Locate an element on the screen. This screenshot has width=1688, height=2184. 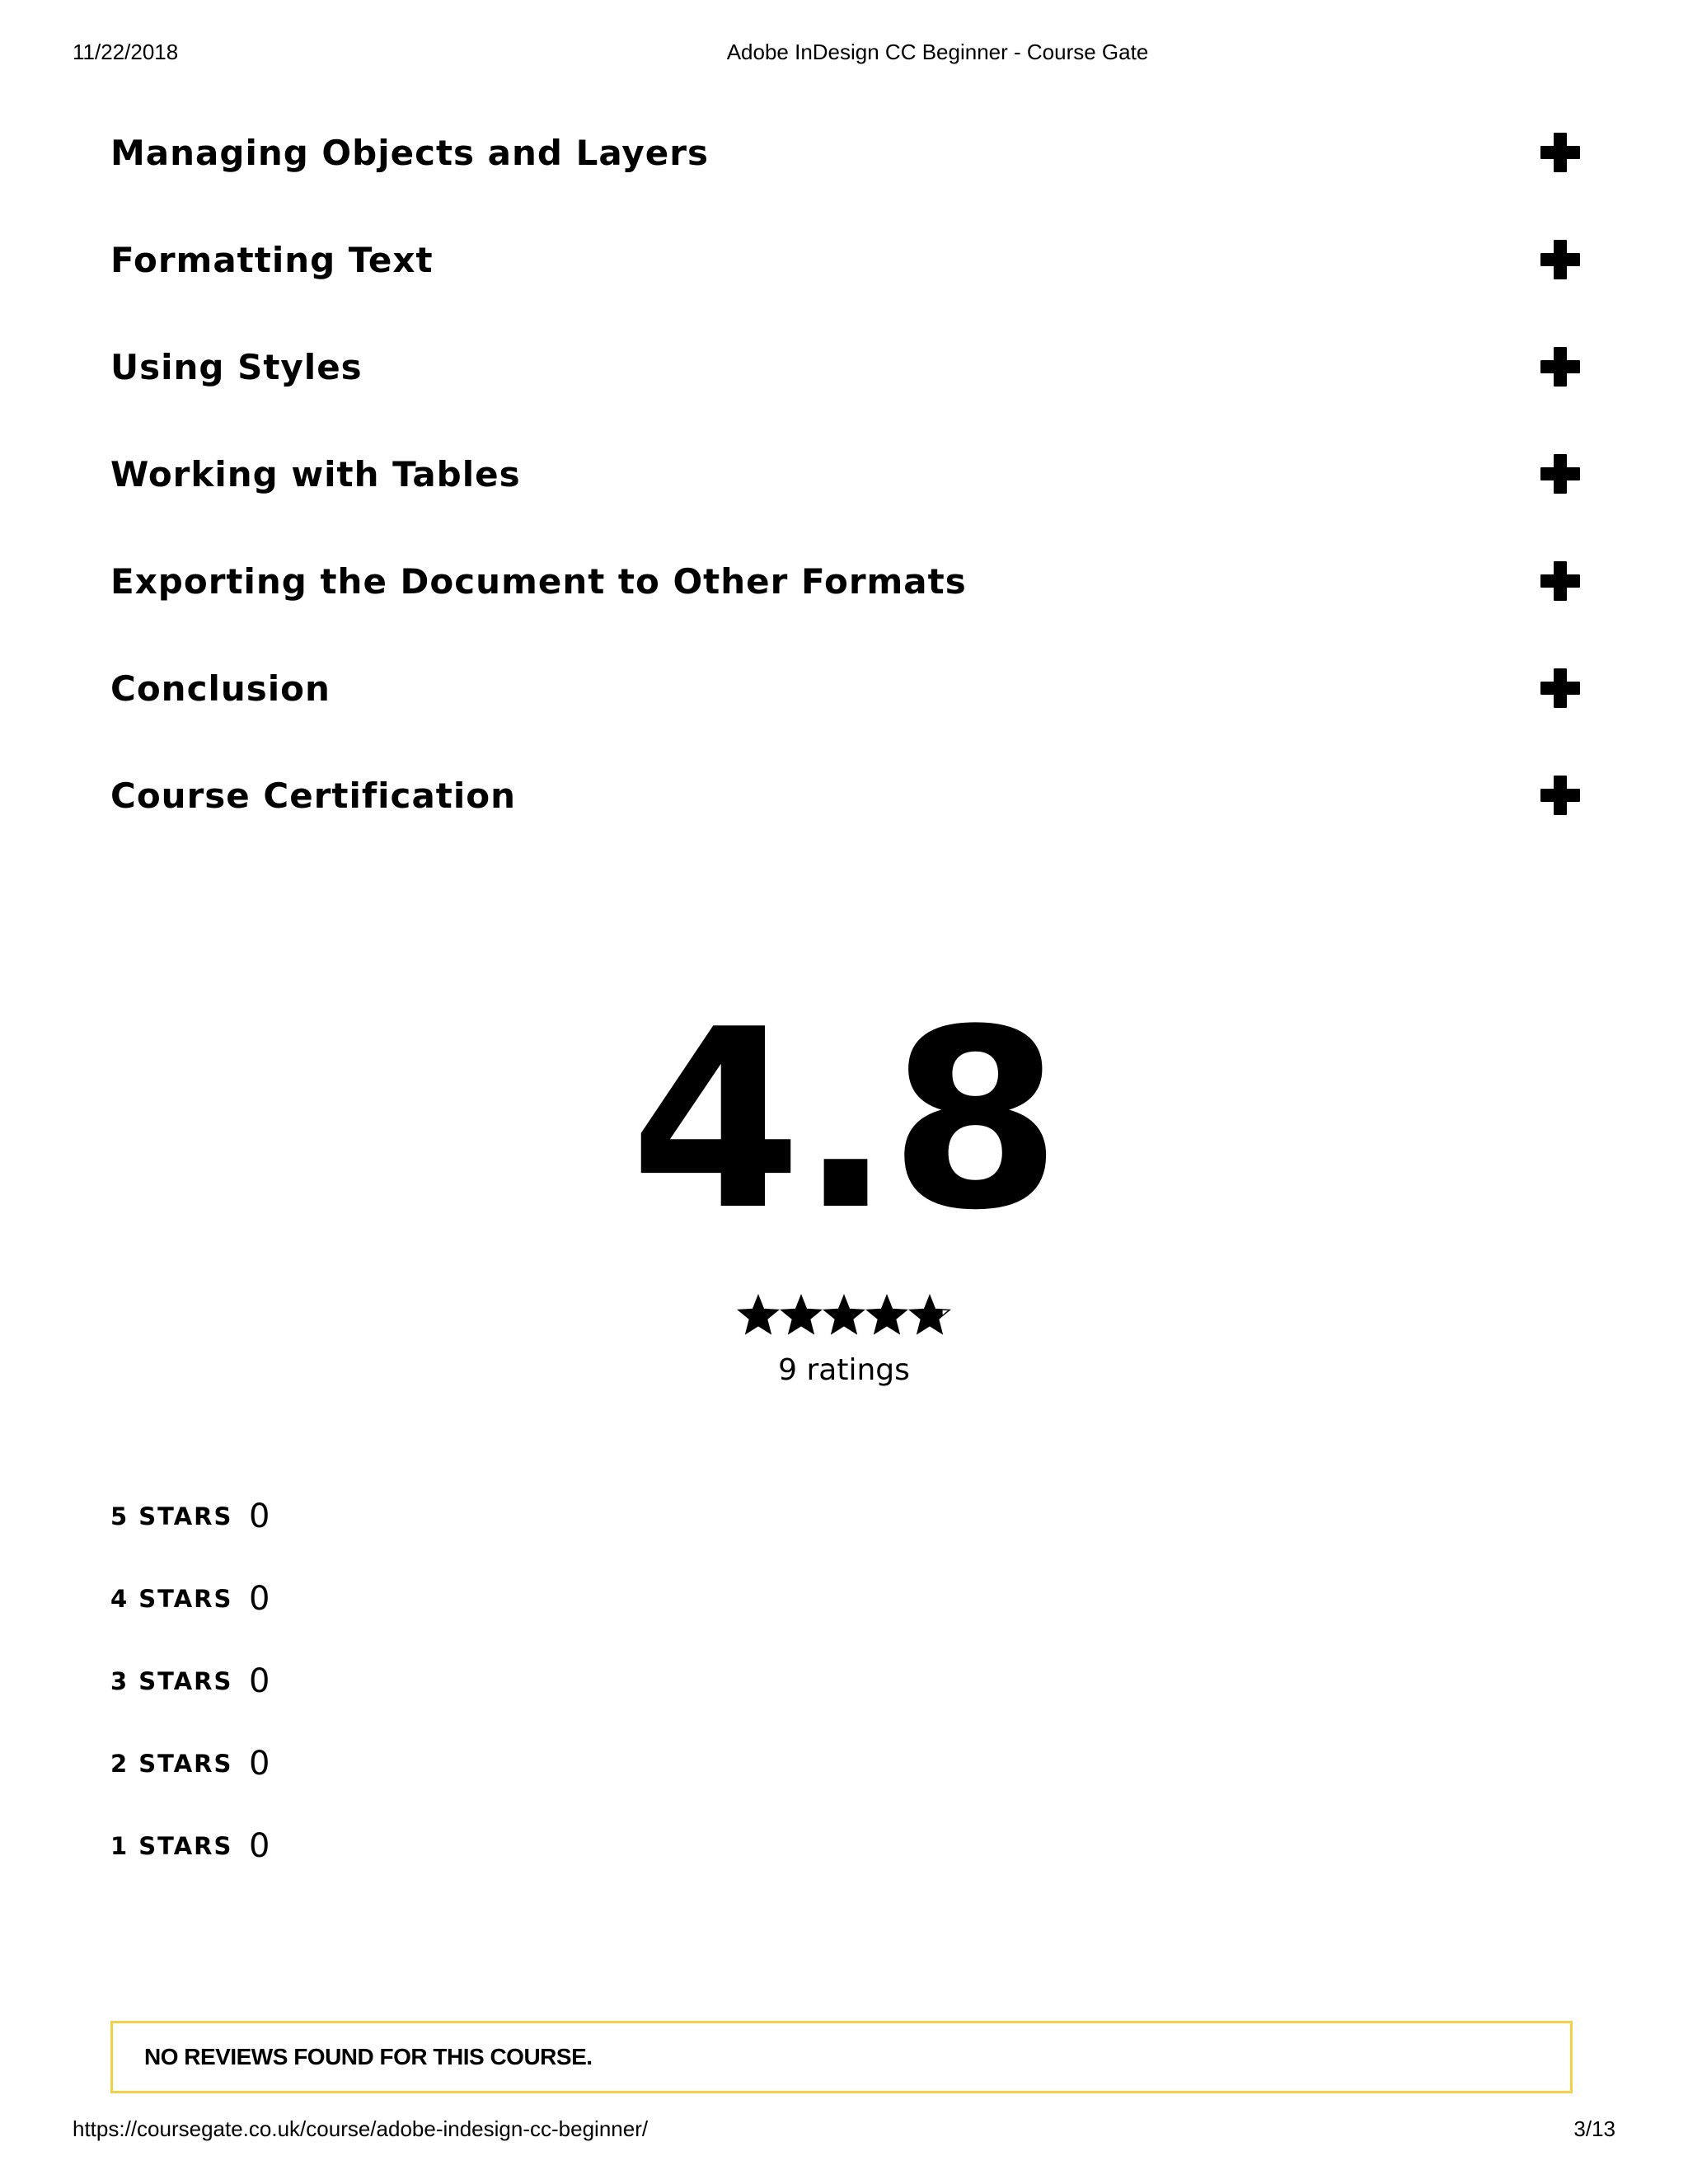
breakdown-label: 4 STARS is located at coordinates (171, 1599).